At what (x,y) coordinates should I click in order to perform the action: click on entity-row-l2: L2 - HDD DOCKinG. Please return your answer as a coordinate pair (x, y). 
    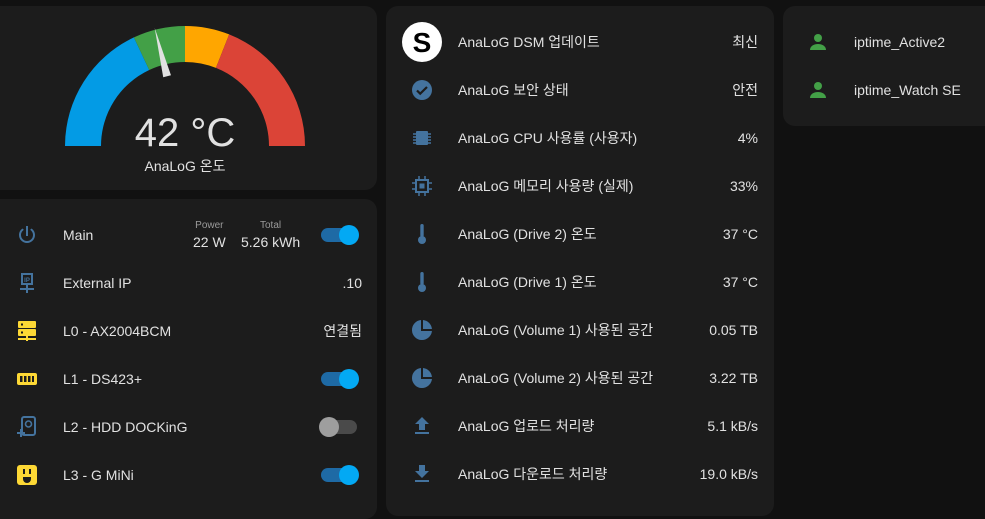
    Looking at the image, I should click on (188, 427).